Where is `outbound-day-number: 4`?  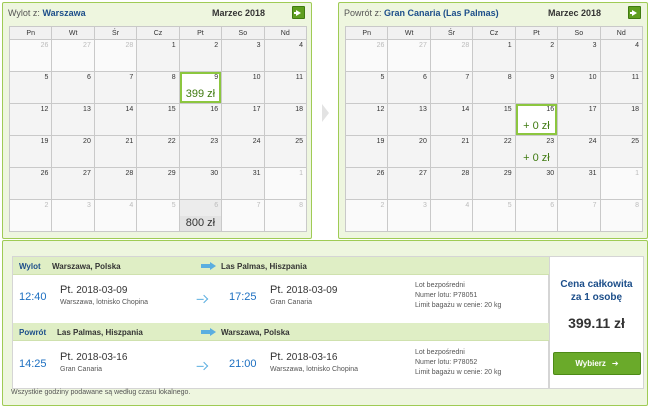
outbound-day-number: 4 is located at coordinates (301, 45).